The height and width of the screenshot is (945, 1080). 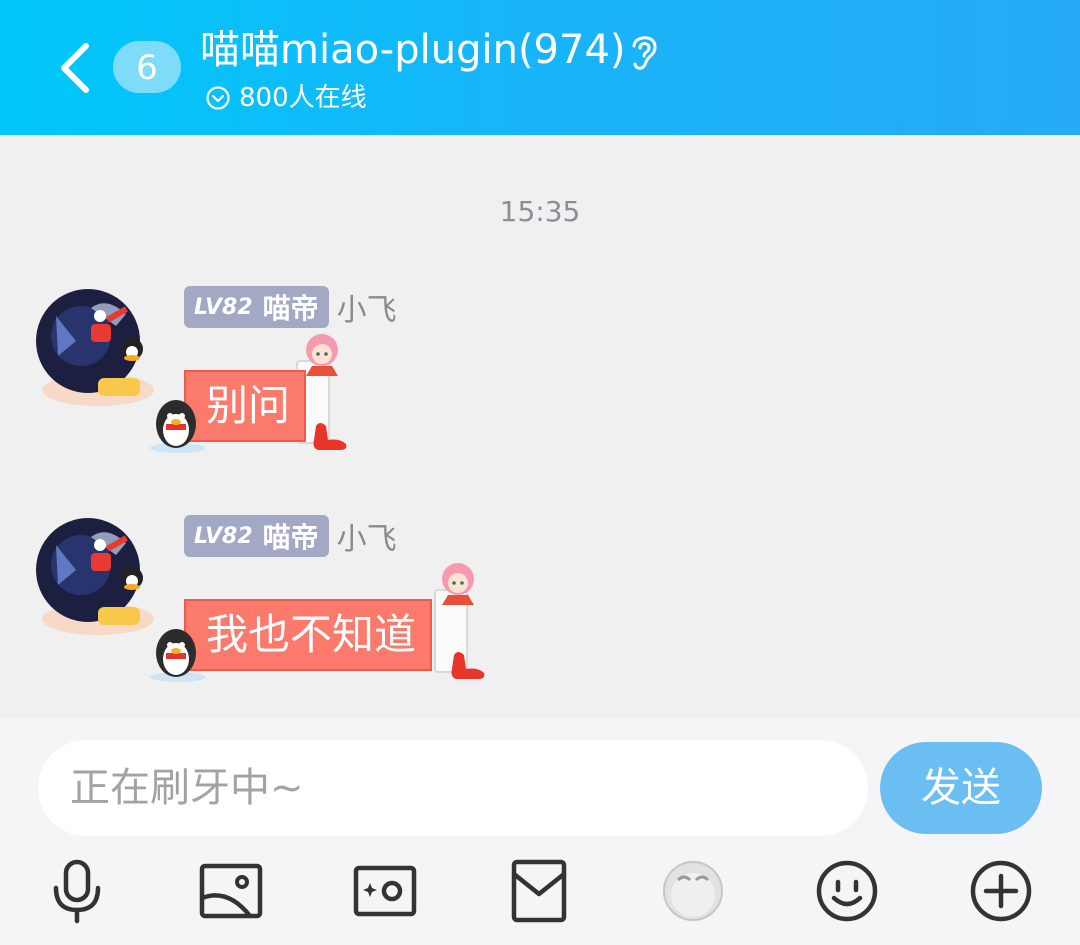 I want to click on message-bubble-wrap: 我也不知道, so click(x=323, y=631).